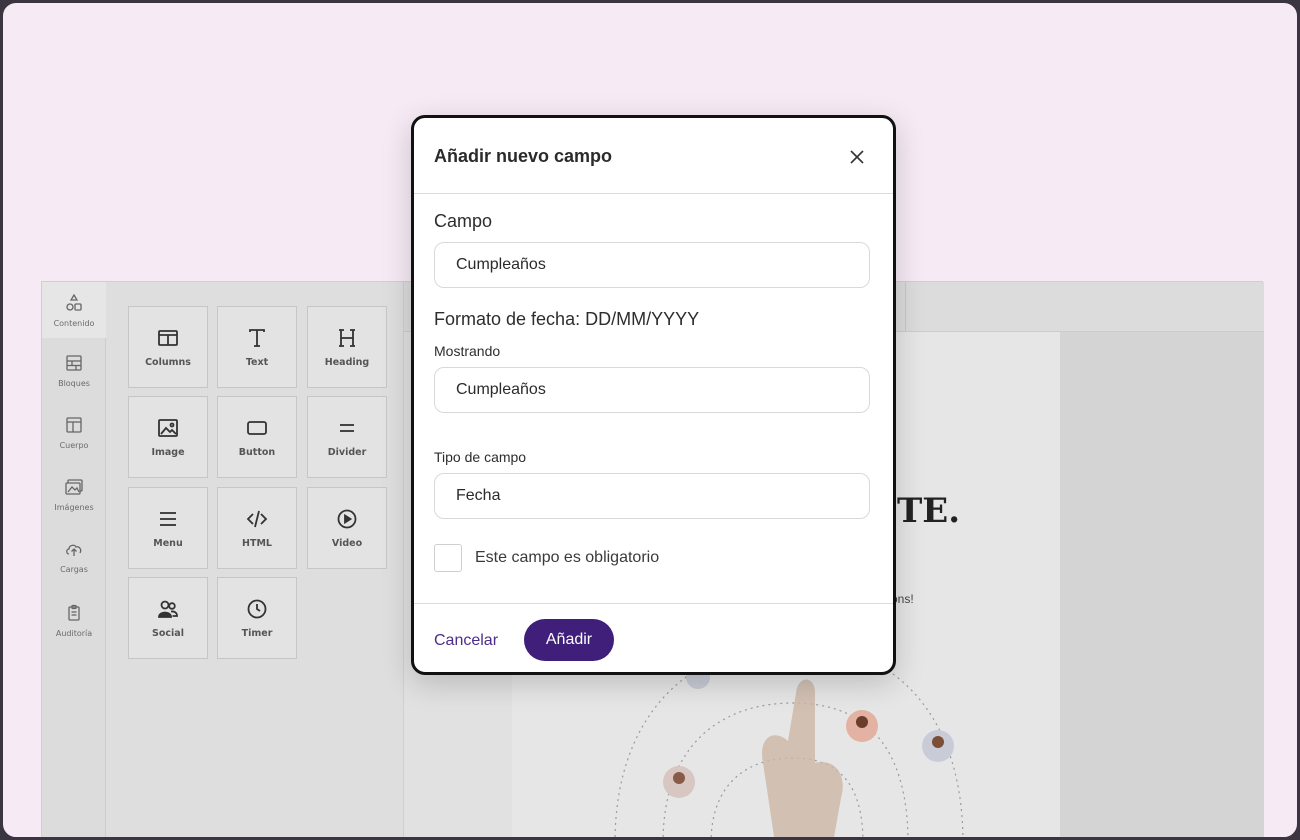  Describe the element at coordinates (567, 319) in the screenshot. I see `date-format-label: Formato de fecha: DD/MM/YYYY` at that location.